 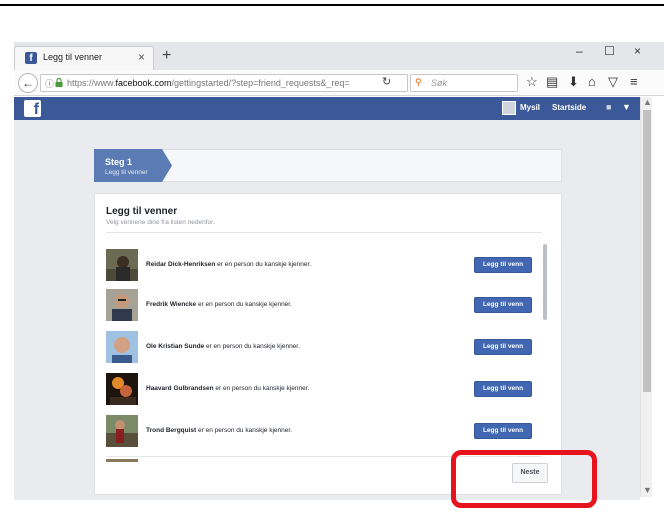 What do you see at coordinates (608, 107) in the screenshot?
I see `privacy-lock-icon: ■` at bounding box center [608, 107].